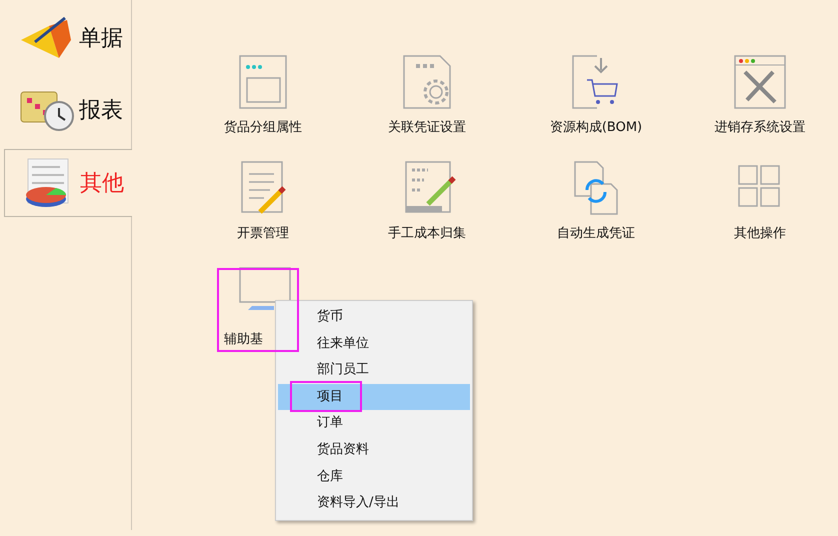 This screenshot has height=536, width=838. What do you see at coordinates (263, 127) in the screenshot?
I see `tile-label: 货品分组属性` at bounding box center [263, 127].